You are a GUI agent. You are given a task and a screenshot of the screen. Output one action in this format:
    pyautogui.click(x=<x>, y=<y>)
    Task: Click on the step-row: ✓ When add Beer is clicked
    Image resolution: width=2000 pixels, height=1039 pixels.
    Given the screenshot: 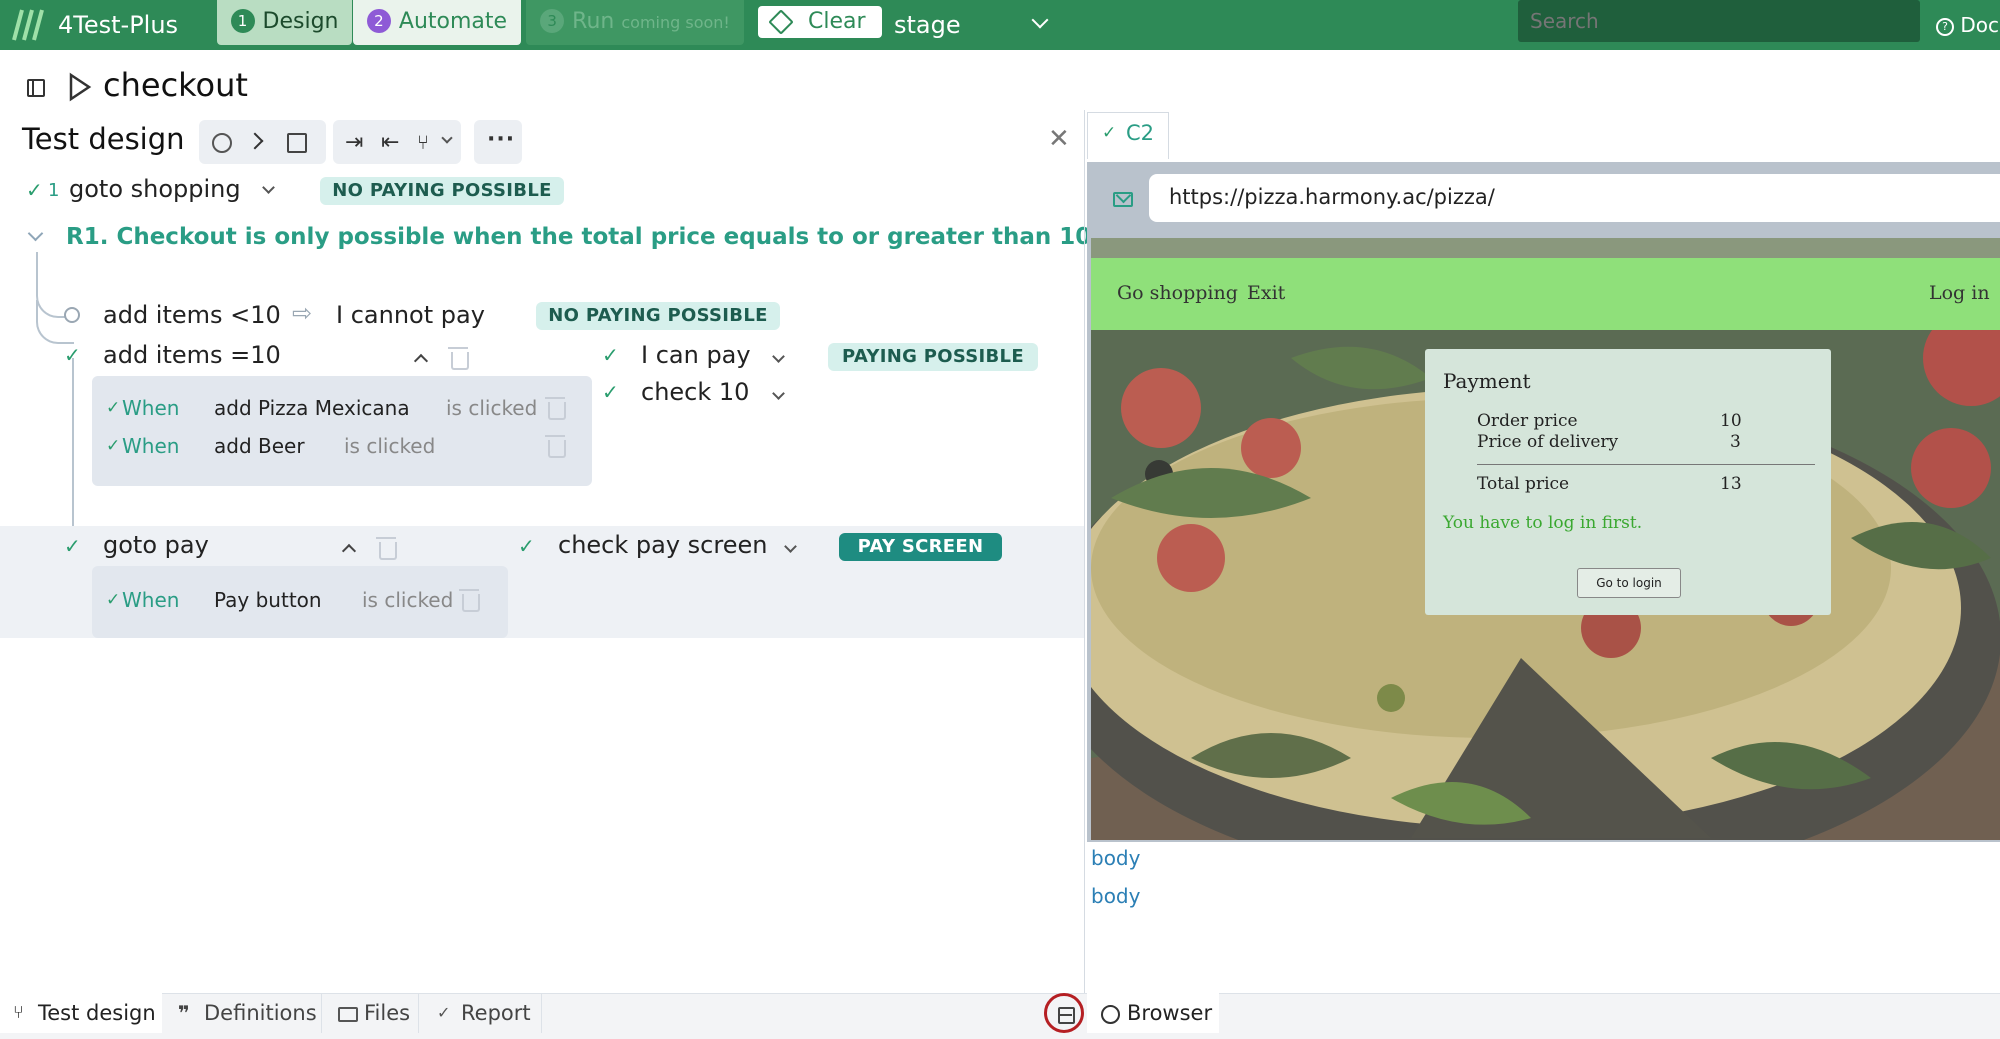 What is the action you would take?
    pyautogui.click(x=341, y=449)
    